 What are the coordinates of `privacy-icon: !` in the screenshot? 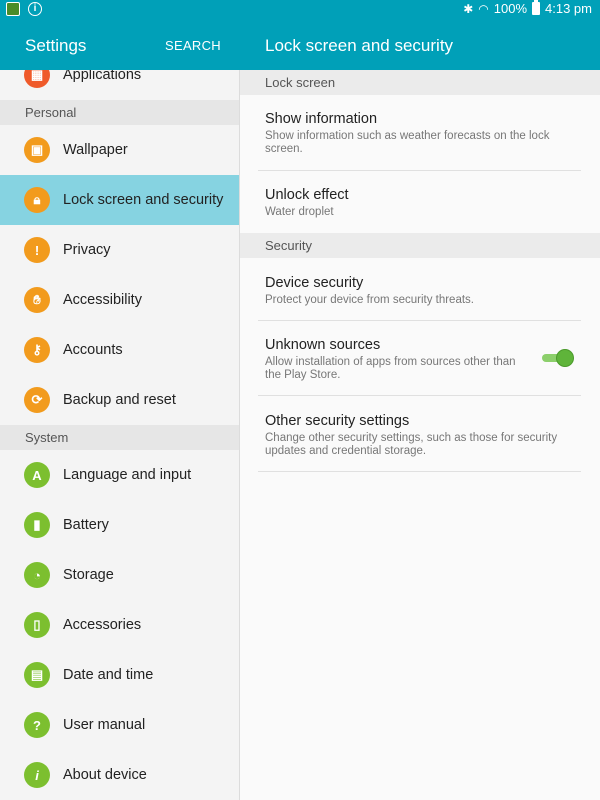 It's located at (37, 250).